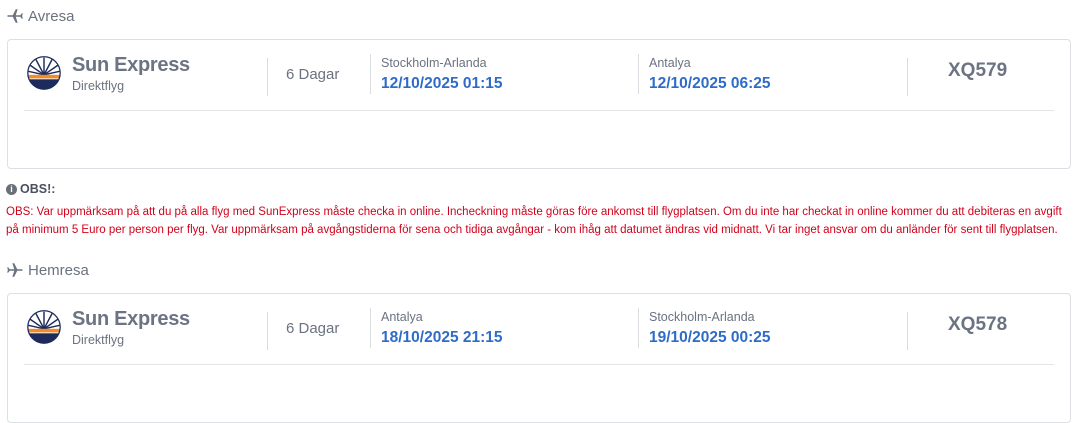 The image size is (1078, 423). I want to click on notice-title-text: OBS!:, so click(38, 189).